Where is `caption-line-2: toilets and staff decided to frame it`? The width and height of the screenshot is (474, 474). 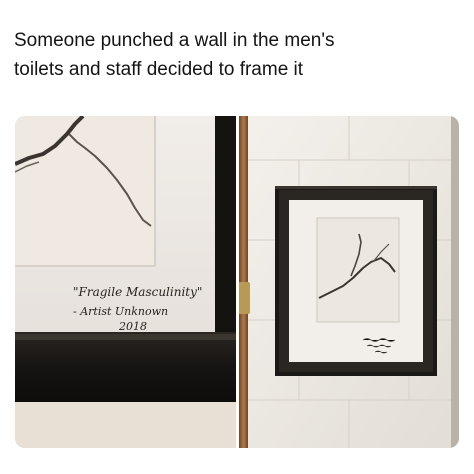 caption-line-2: toilets and staff decided to frame it is located at coordinates (159, 69).